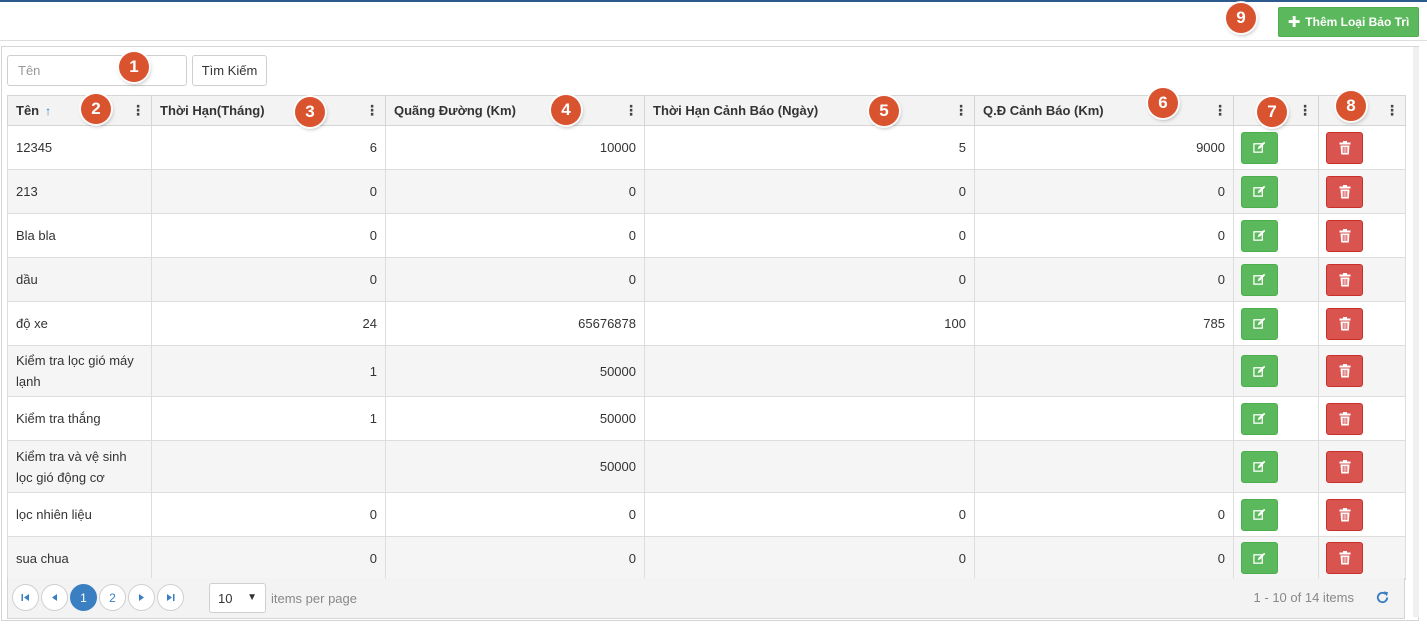  Describe the element at coordinates (1104, 110) in the screenshot. I see `column-header-warning-distance: Q.Đ Cảnh Báo (Km) ⋮` at that location.